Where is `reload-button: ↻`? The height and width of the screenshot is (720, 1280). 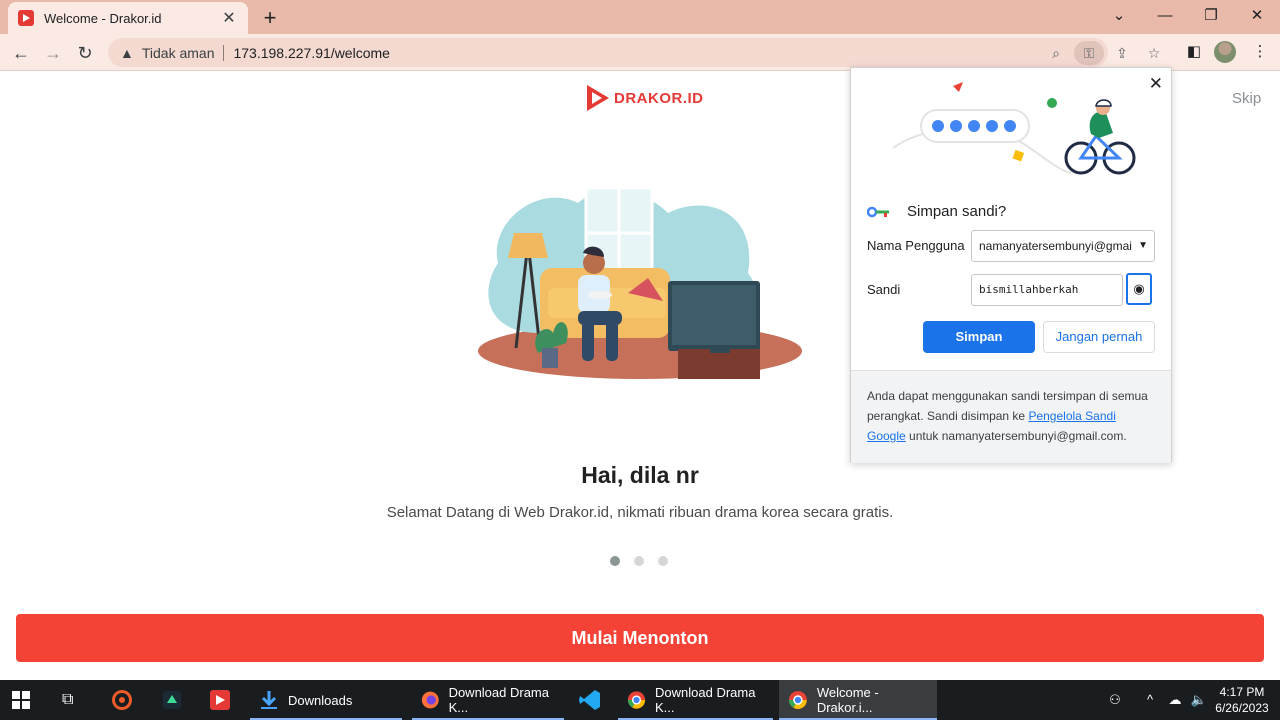
reload-button: ↻ is located at coordinates (85, 53).